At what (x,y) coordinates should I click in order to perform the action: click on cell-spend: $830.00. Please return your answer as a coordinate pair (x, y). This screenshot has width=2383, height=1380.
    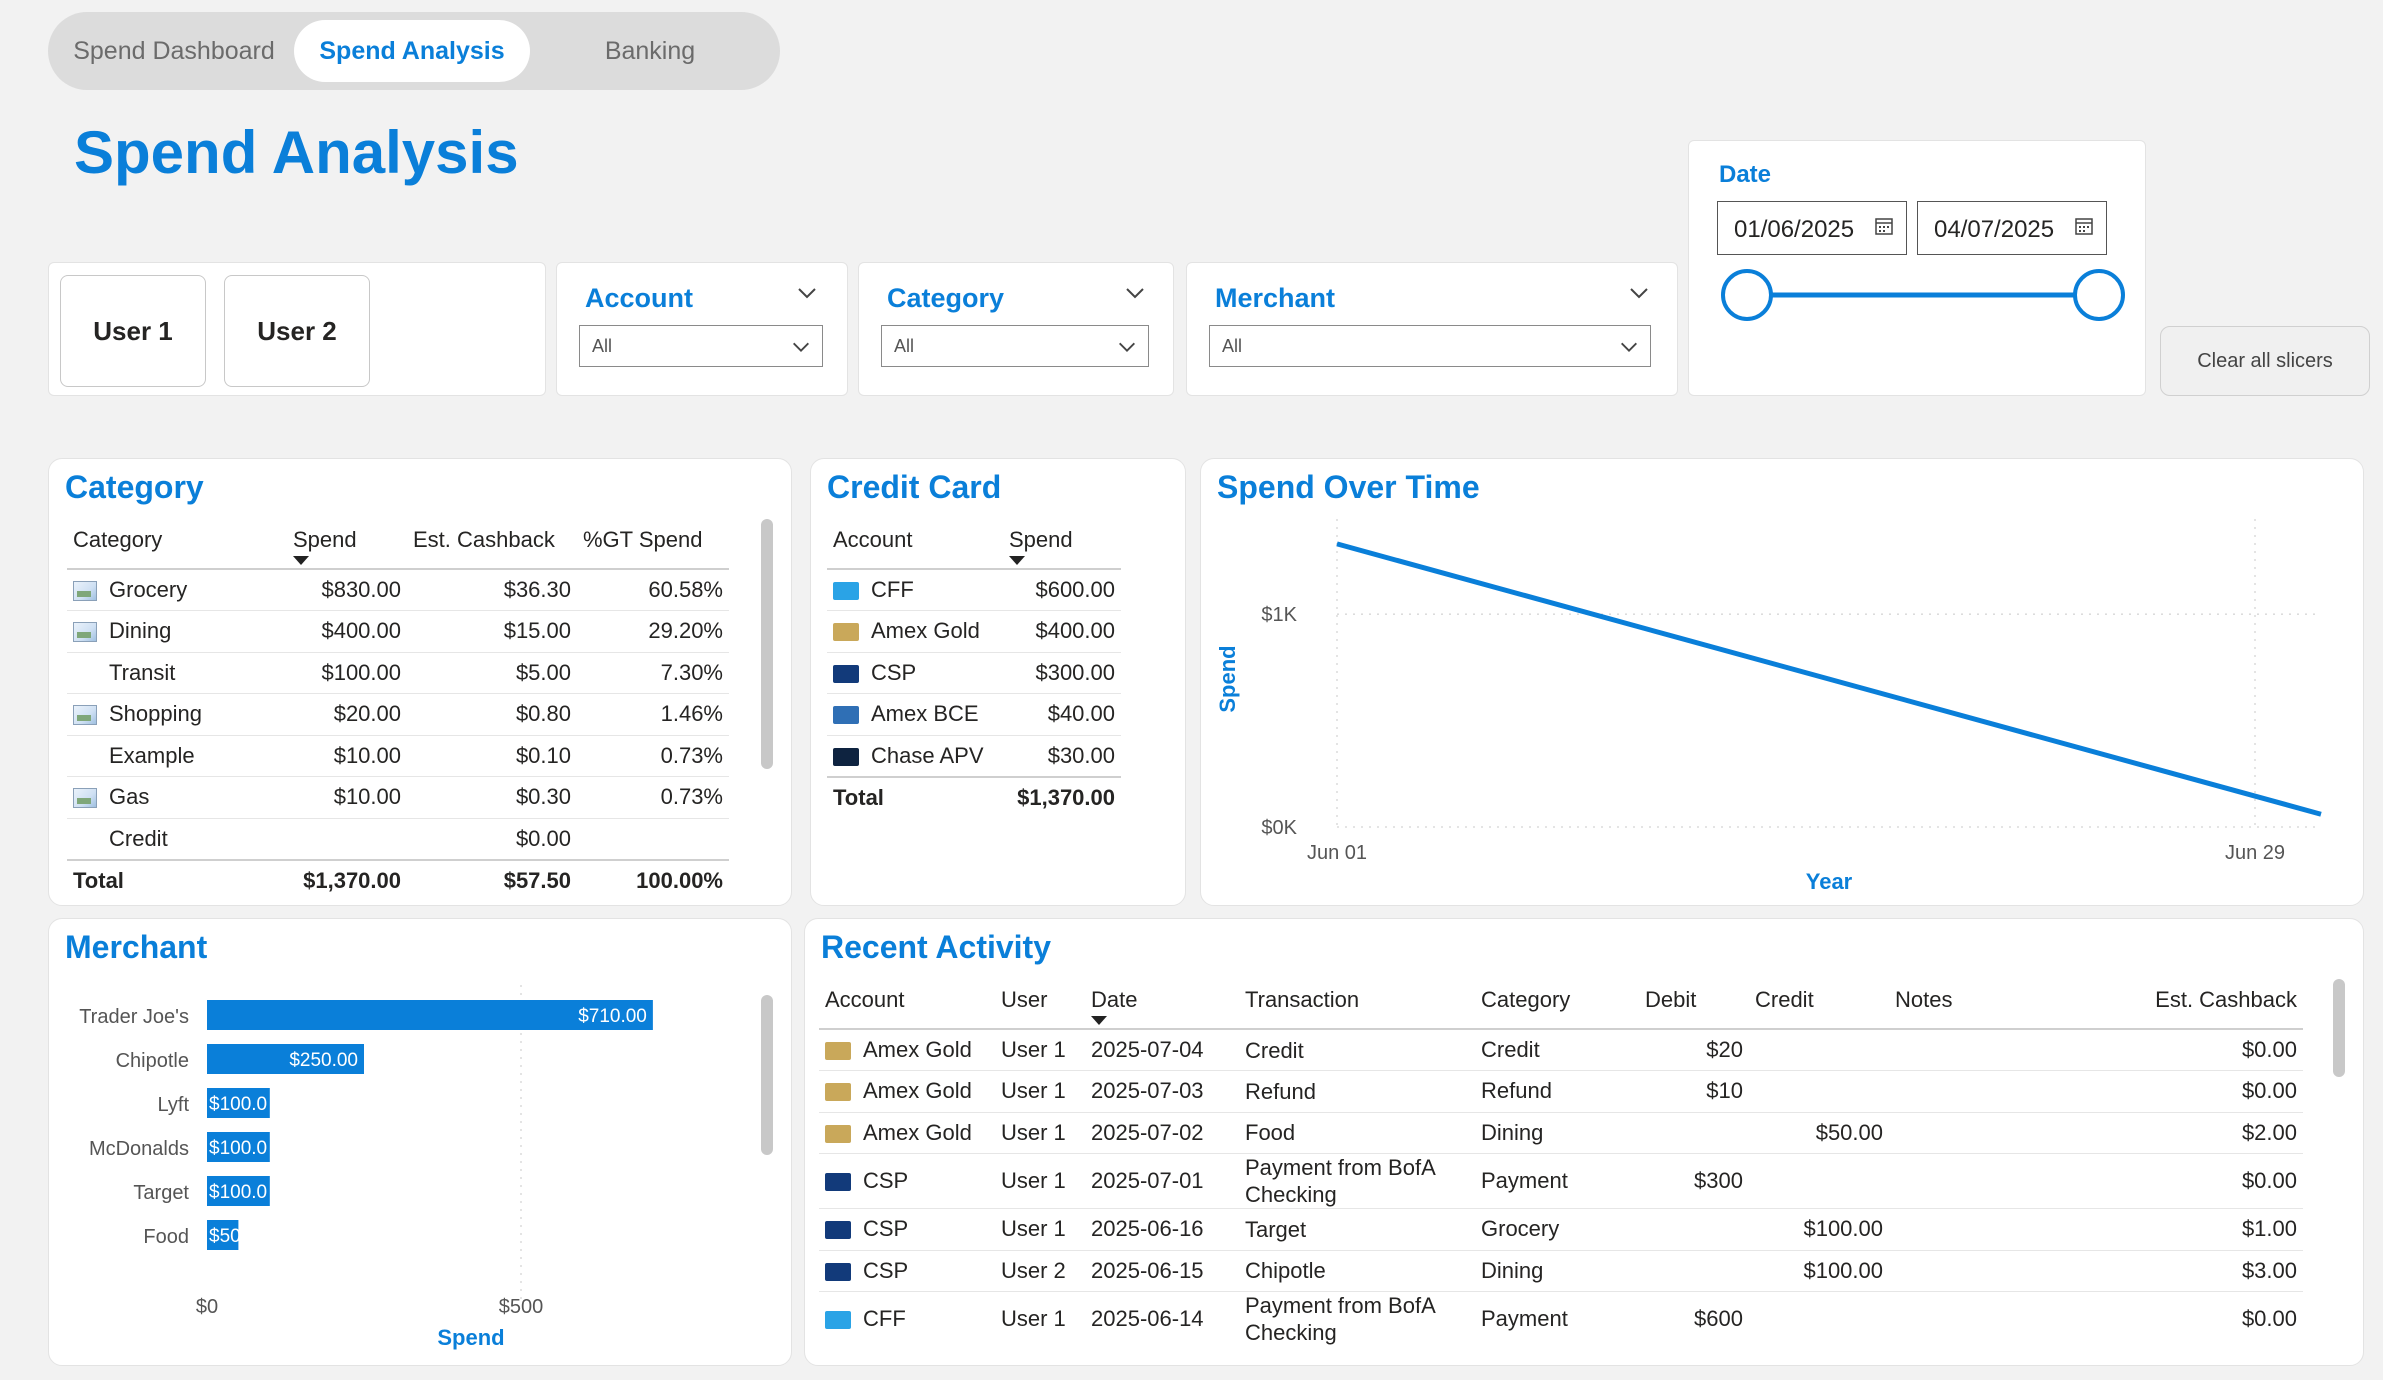
    Looking at the image, I should click on (347, 589).